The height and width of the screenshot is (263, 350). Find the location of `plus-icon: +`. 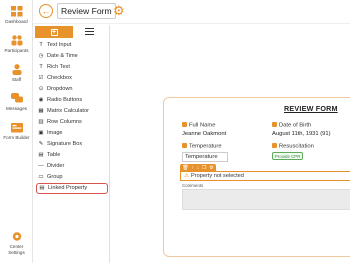

plus-icon: + is located at coordinates (54, 32).